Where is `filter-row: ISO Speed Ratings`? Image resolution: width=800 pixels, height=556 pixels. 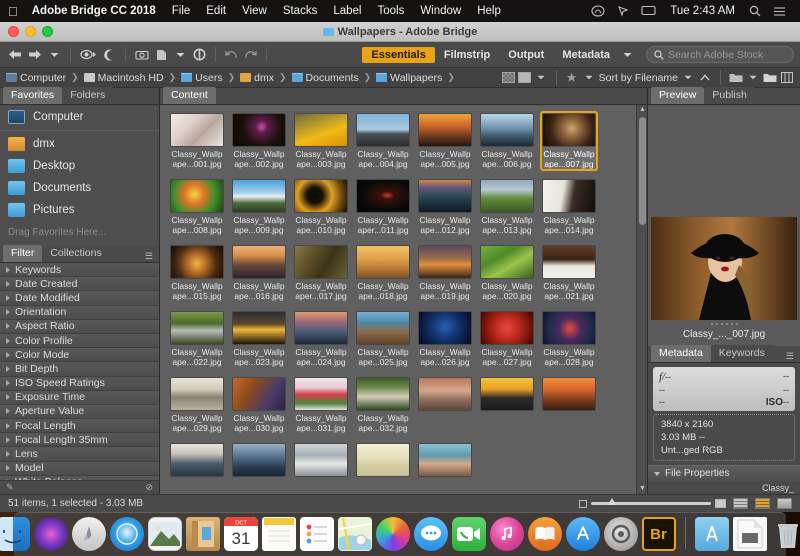
filter-row: ISO Speed Ratings is located at coordinates (79, 383).